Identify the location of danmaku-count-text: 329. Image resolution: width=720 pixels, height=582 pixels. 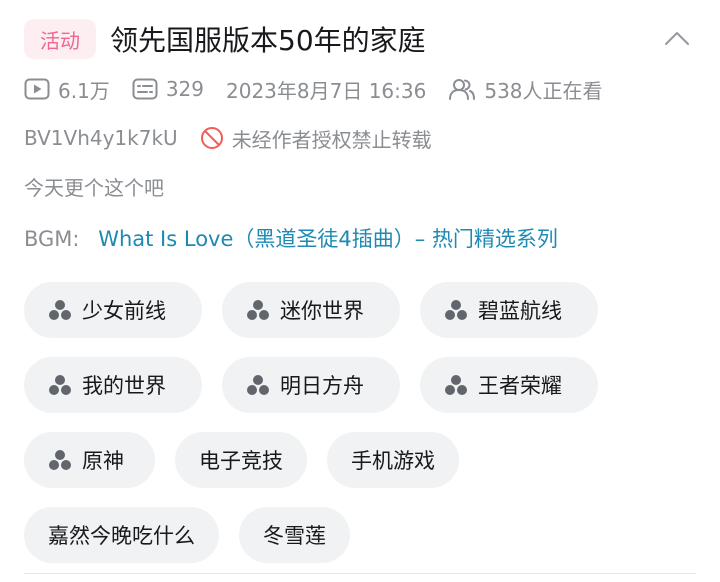
(184, 89).